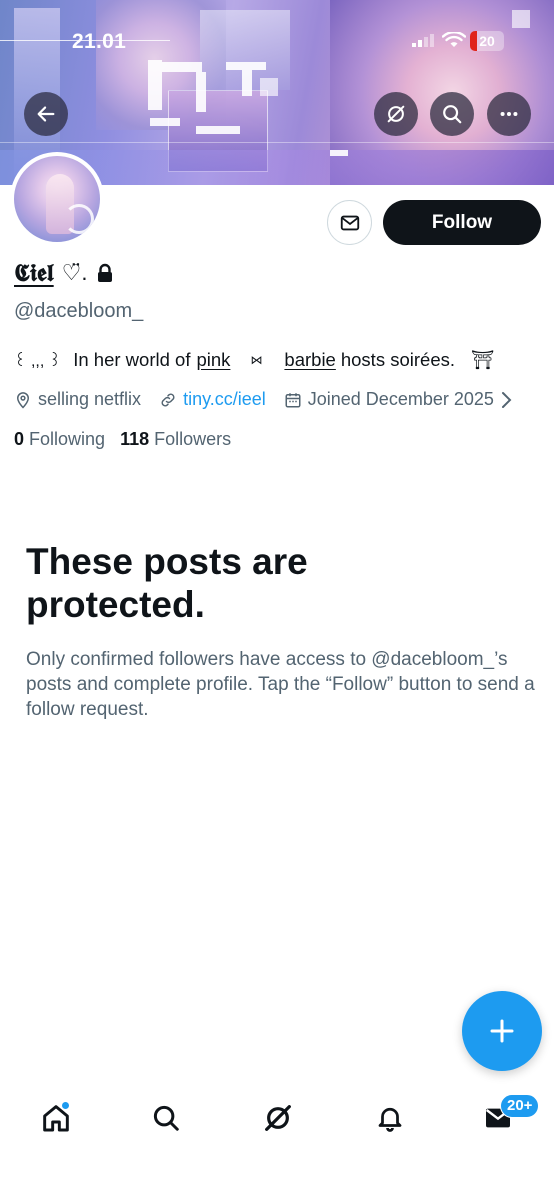 This screenshot has height=1200, width=554. I want to click on cellular-icon, so click(423, 40).